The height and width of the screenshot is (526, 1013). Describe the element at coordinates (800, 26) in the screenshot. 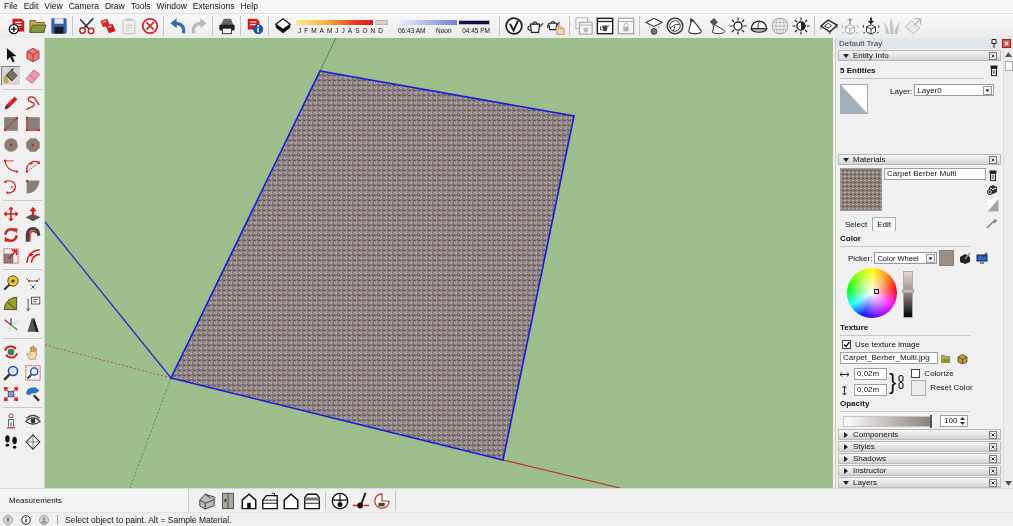

I see `half-sun-icon` at that location.